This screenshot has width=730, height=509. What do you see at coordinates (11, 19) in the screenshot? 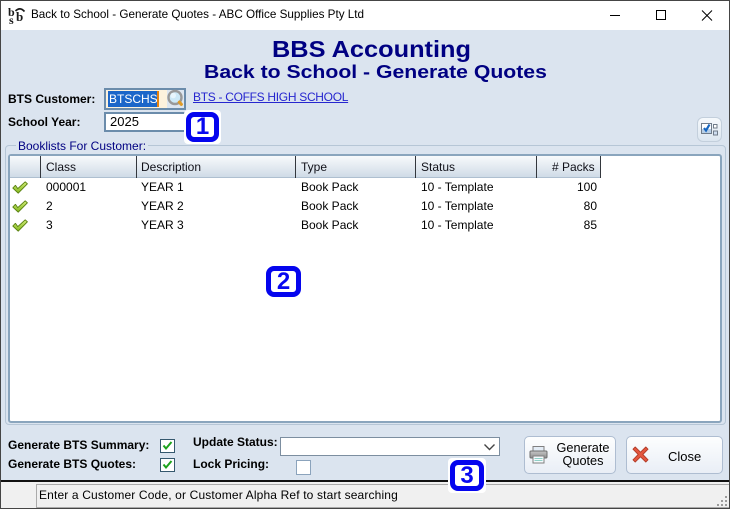
I see `svg-text: s` at bounding box center [11, 19].